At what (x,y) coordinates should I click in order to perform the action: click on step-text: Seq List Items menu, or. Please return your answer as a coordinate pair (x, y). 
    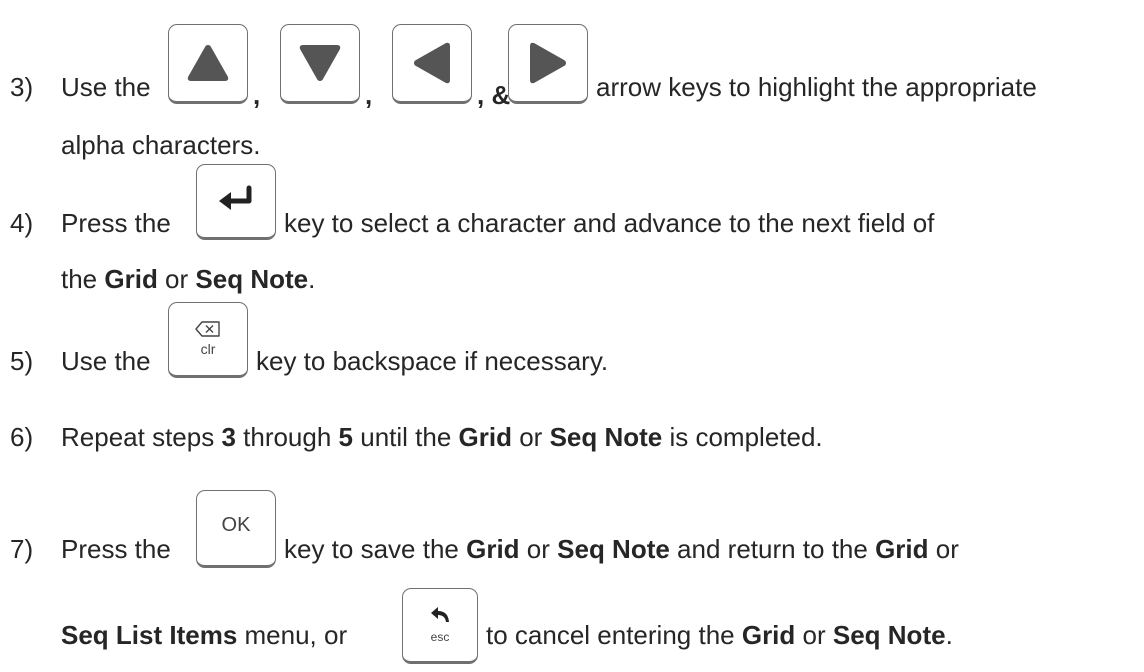
    Looking at the image, I should click on (204, 635).